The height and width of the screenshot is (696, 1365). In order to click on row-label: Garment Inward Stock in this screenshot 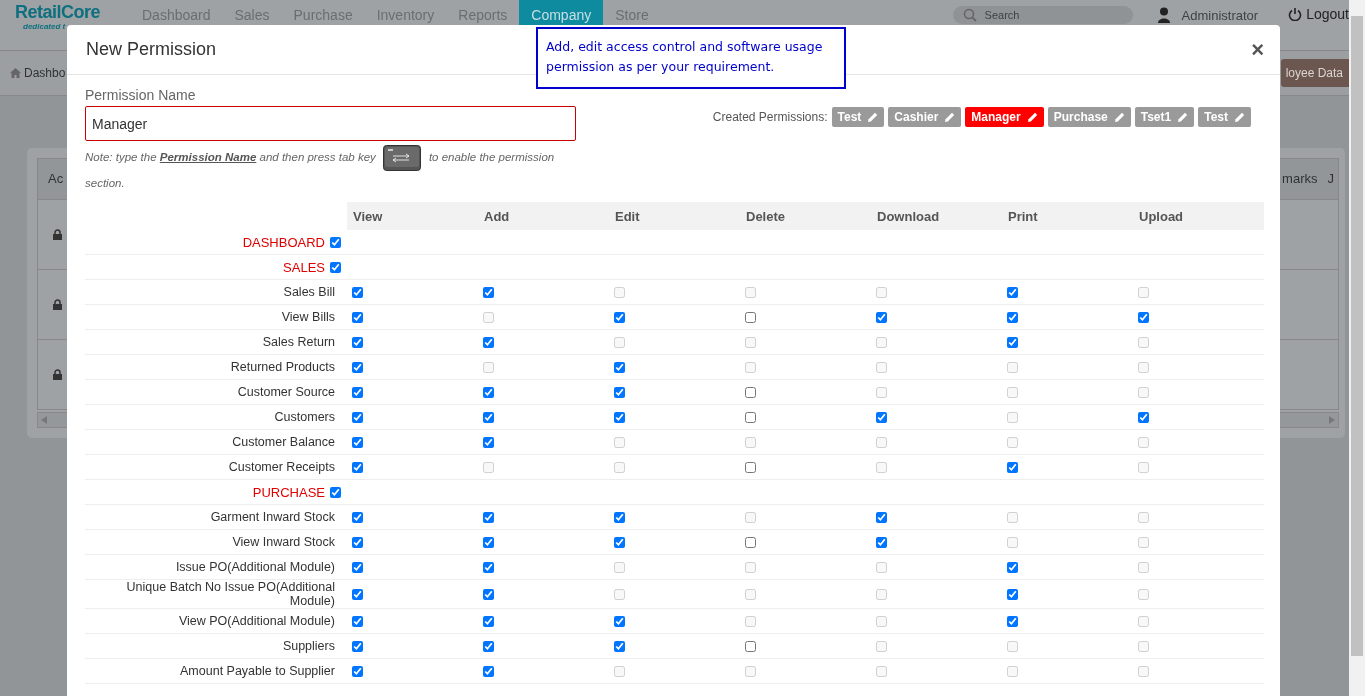, I will do `click(272, 517)`.